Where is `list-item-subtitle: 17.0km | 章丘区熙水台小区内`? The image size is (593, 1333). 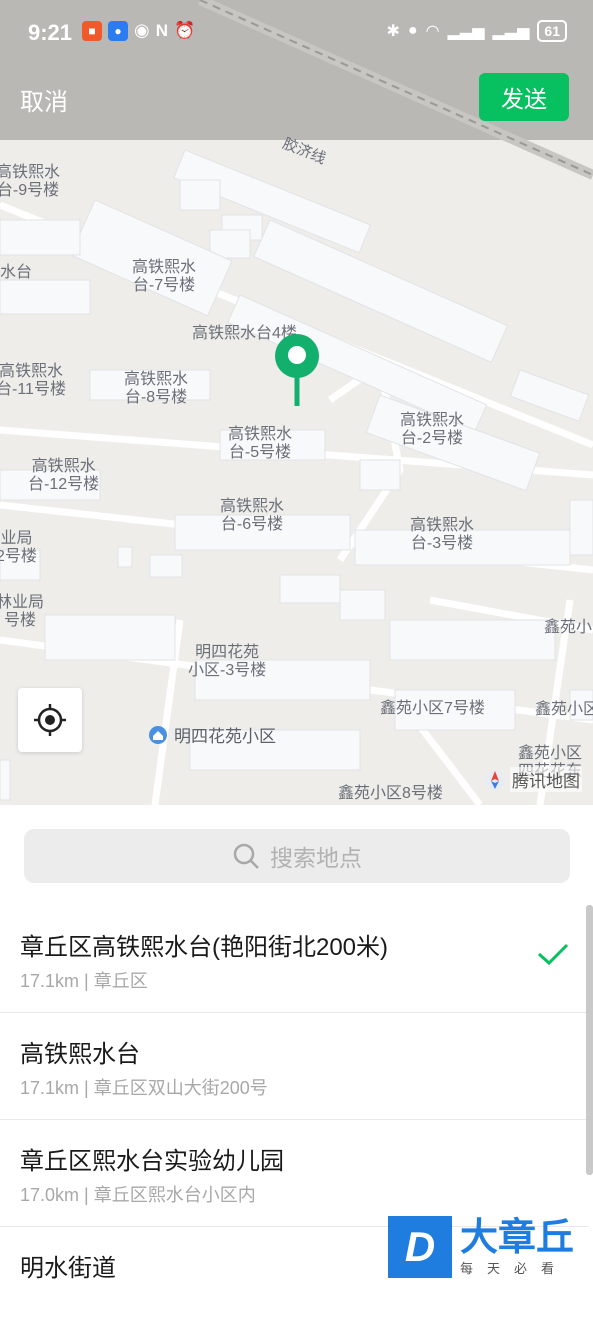 list-item-subtitle: 17.0km | 章丘区熙水台小区内 is located at coordinates (138, 1195).